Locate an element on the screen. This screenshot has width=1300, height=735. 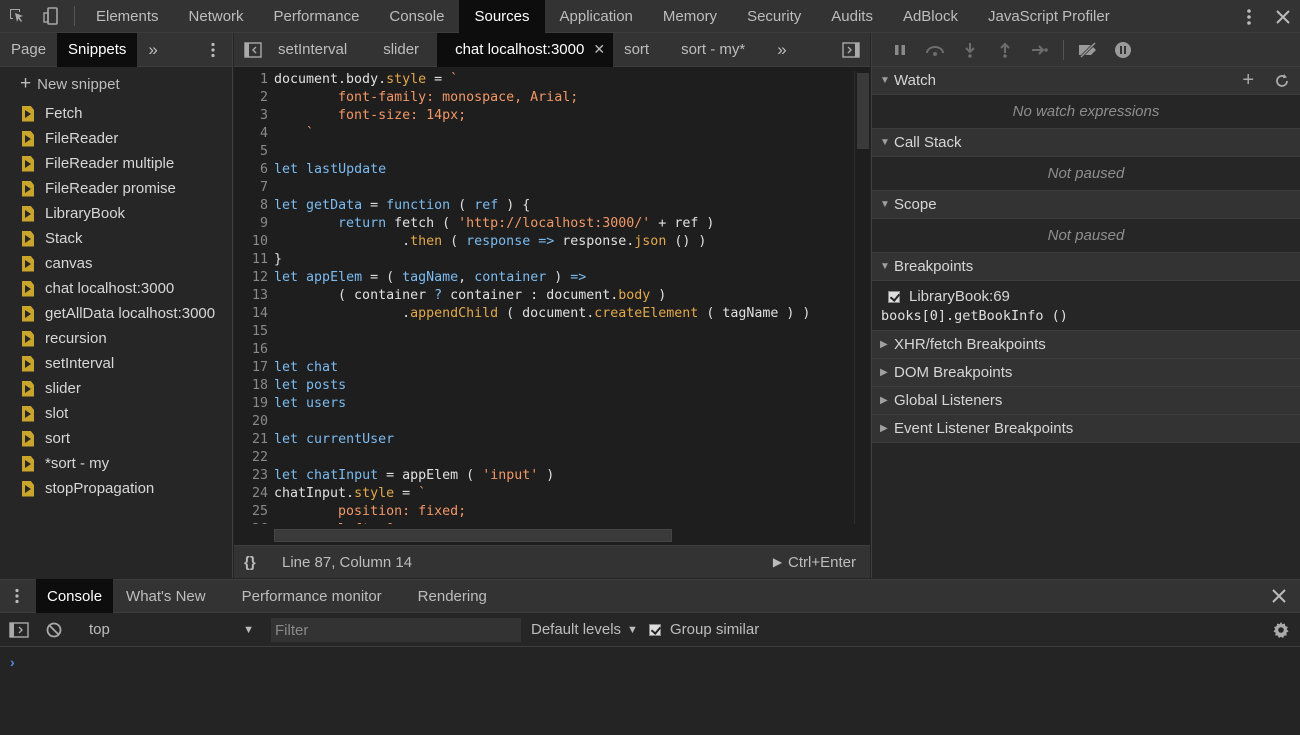
line-number: 3 is located at coordinates (254, 116).